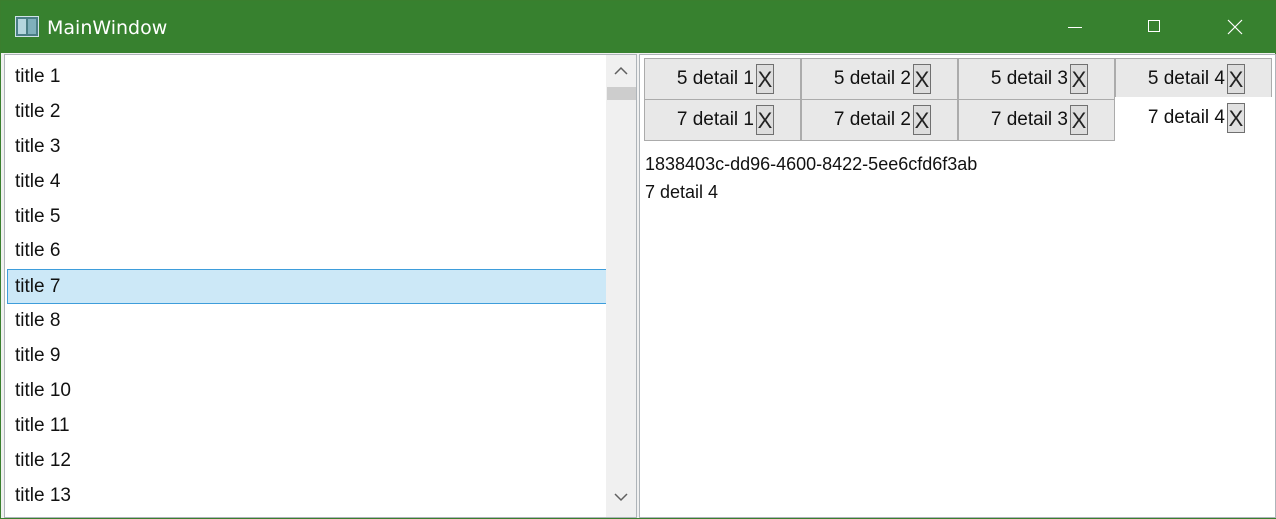  I want to click on tab-label: 5 detail 3, so click(1029, 78).